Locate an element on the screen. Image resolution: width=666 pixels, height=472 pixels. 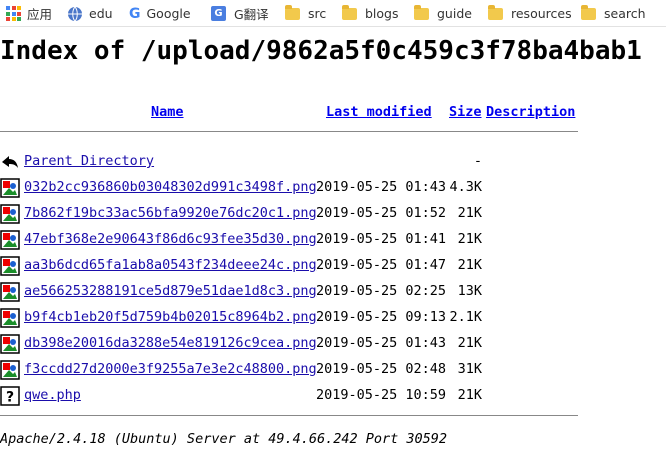
google-translate-icon: G is located at coordinates (218, 13).